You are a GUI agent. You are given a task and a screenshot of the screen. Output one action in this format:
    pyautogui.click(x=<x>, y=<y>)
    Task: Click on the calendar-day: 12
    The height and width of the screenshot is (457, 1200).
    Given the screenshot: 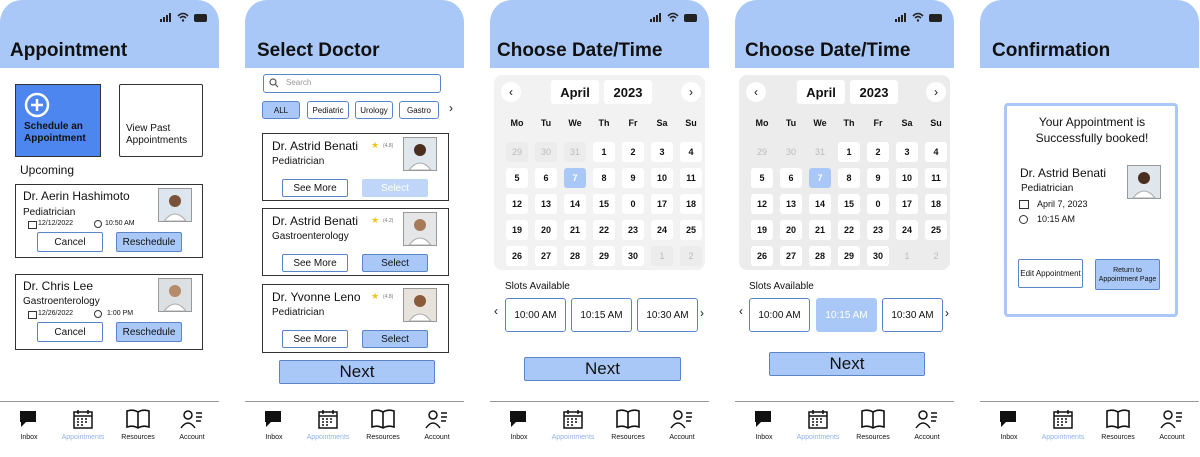 What is the action you would take?
    pyautogui.click(x=517, y=204)
    